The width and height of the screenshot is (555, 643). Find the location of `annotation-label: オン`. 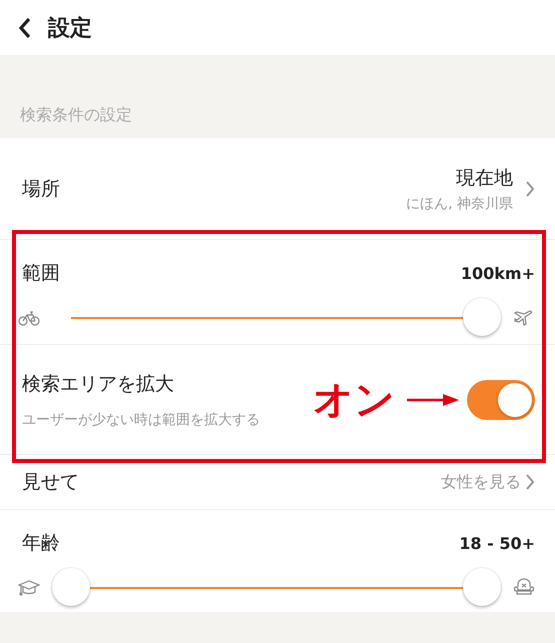

annotation-label: オン is located at coordinates (354, 400).